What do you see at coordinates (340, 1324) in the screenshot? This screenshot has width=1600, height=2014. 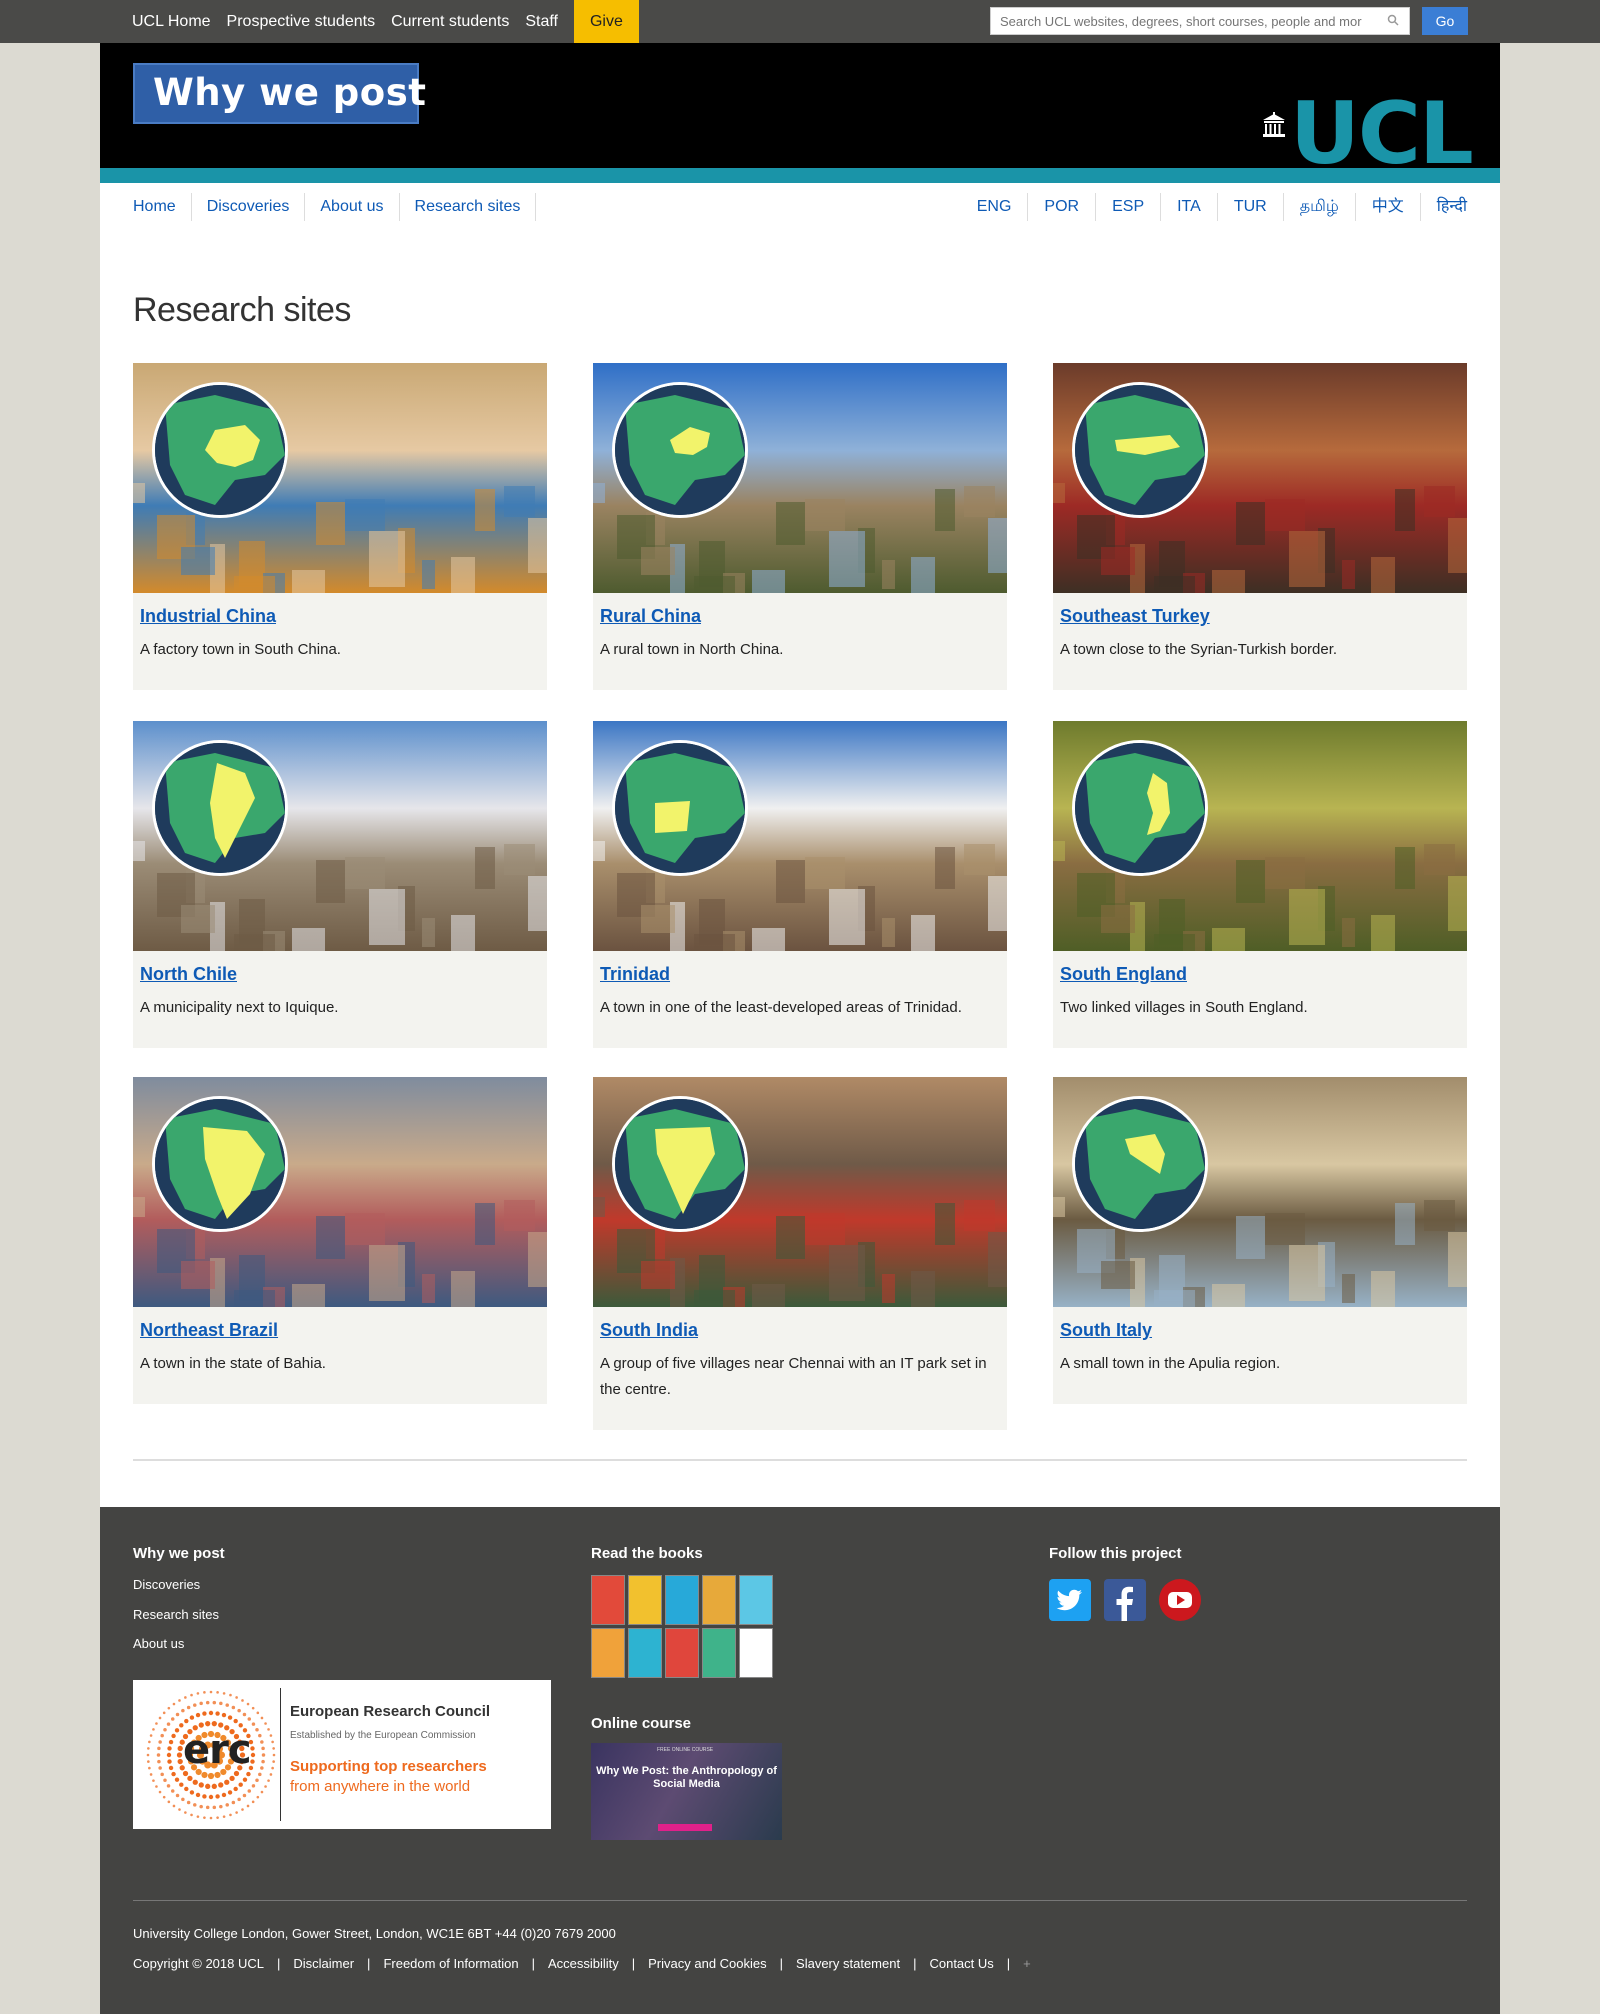 I see `site-title: Northeast Brazil` at bounding box center [340, 1324].